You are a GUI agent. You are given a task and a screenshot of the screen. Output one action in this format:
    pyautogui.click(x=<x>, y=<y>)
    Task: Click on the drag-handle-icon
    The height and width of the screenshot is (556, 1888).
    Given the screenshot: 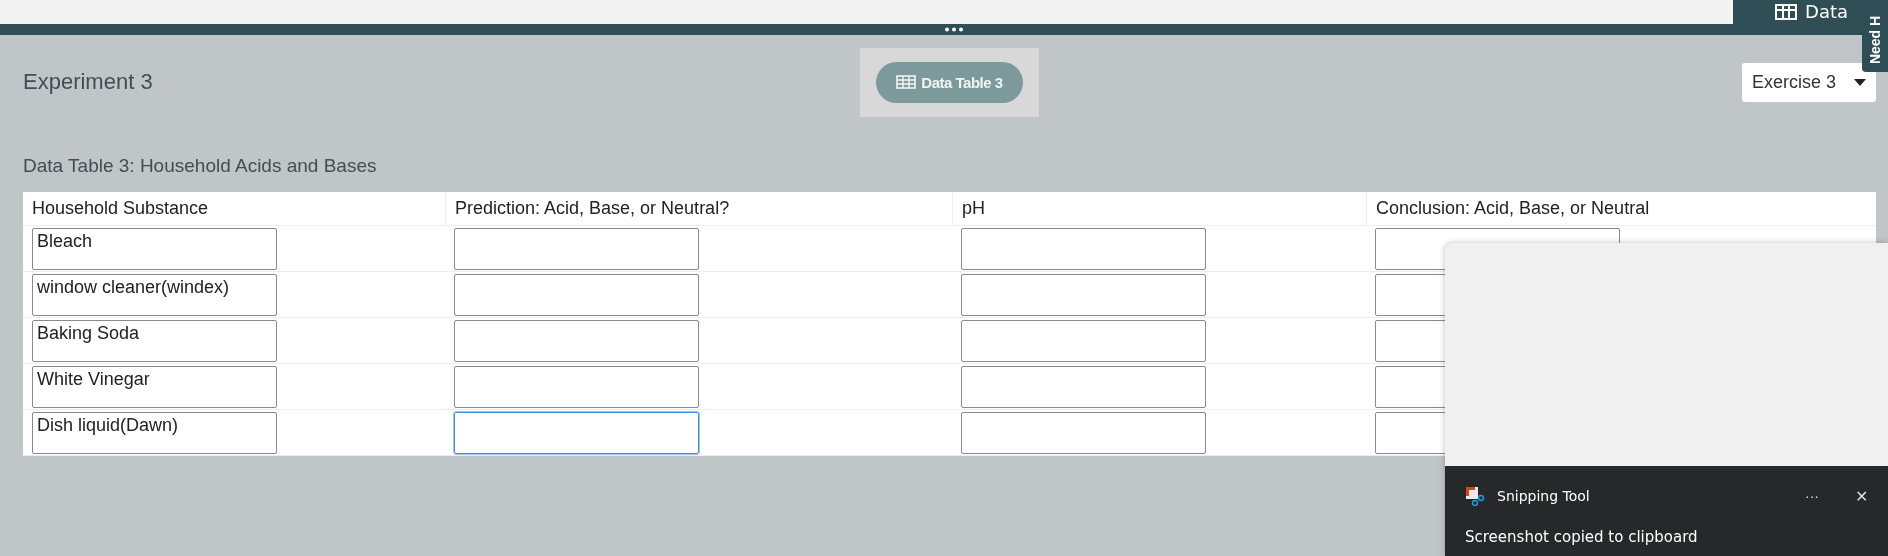 What is the action you would take?
    pyautogui.click(x=954, y=29)
    